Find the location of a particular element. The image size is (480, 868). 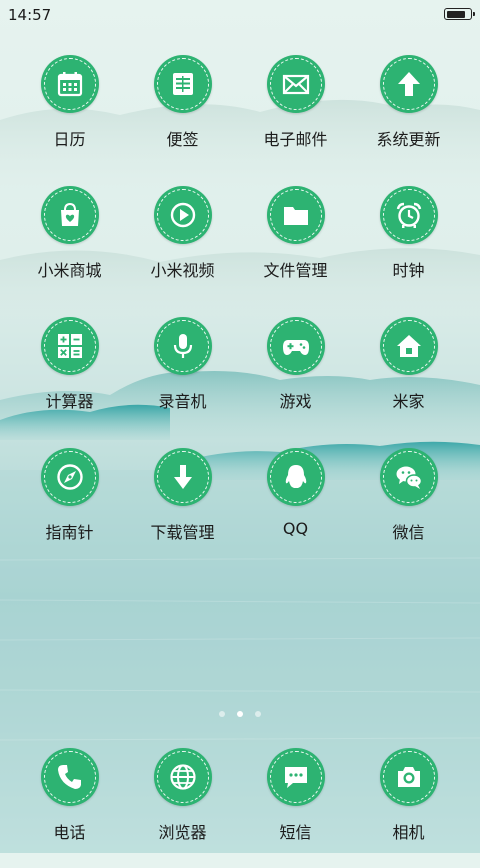

app-label: 计算器 is located at coordinates (69, 401).